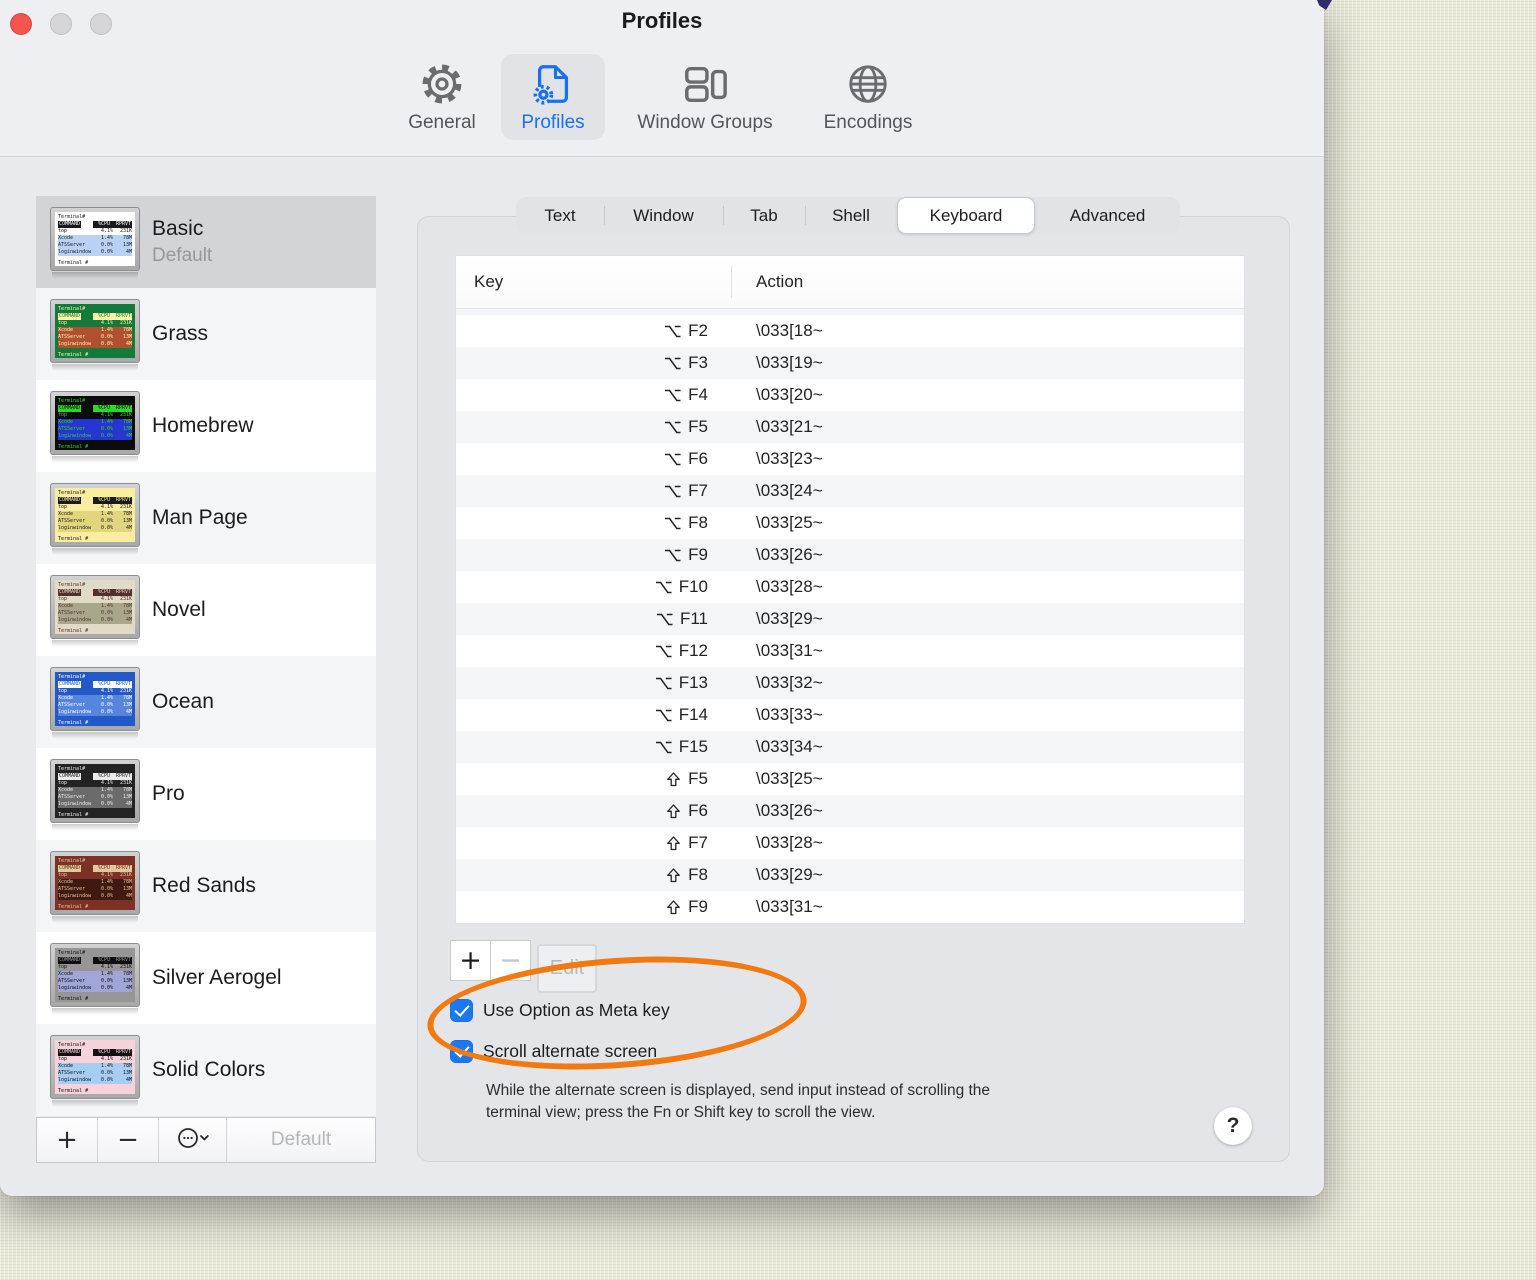 The width and height of the screenshot is (1536, 1280). I want to click on checkmark-icon, so click(462, 1008).